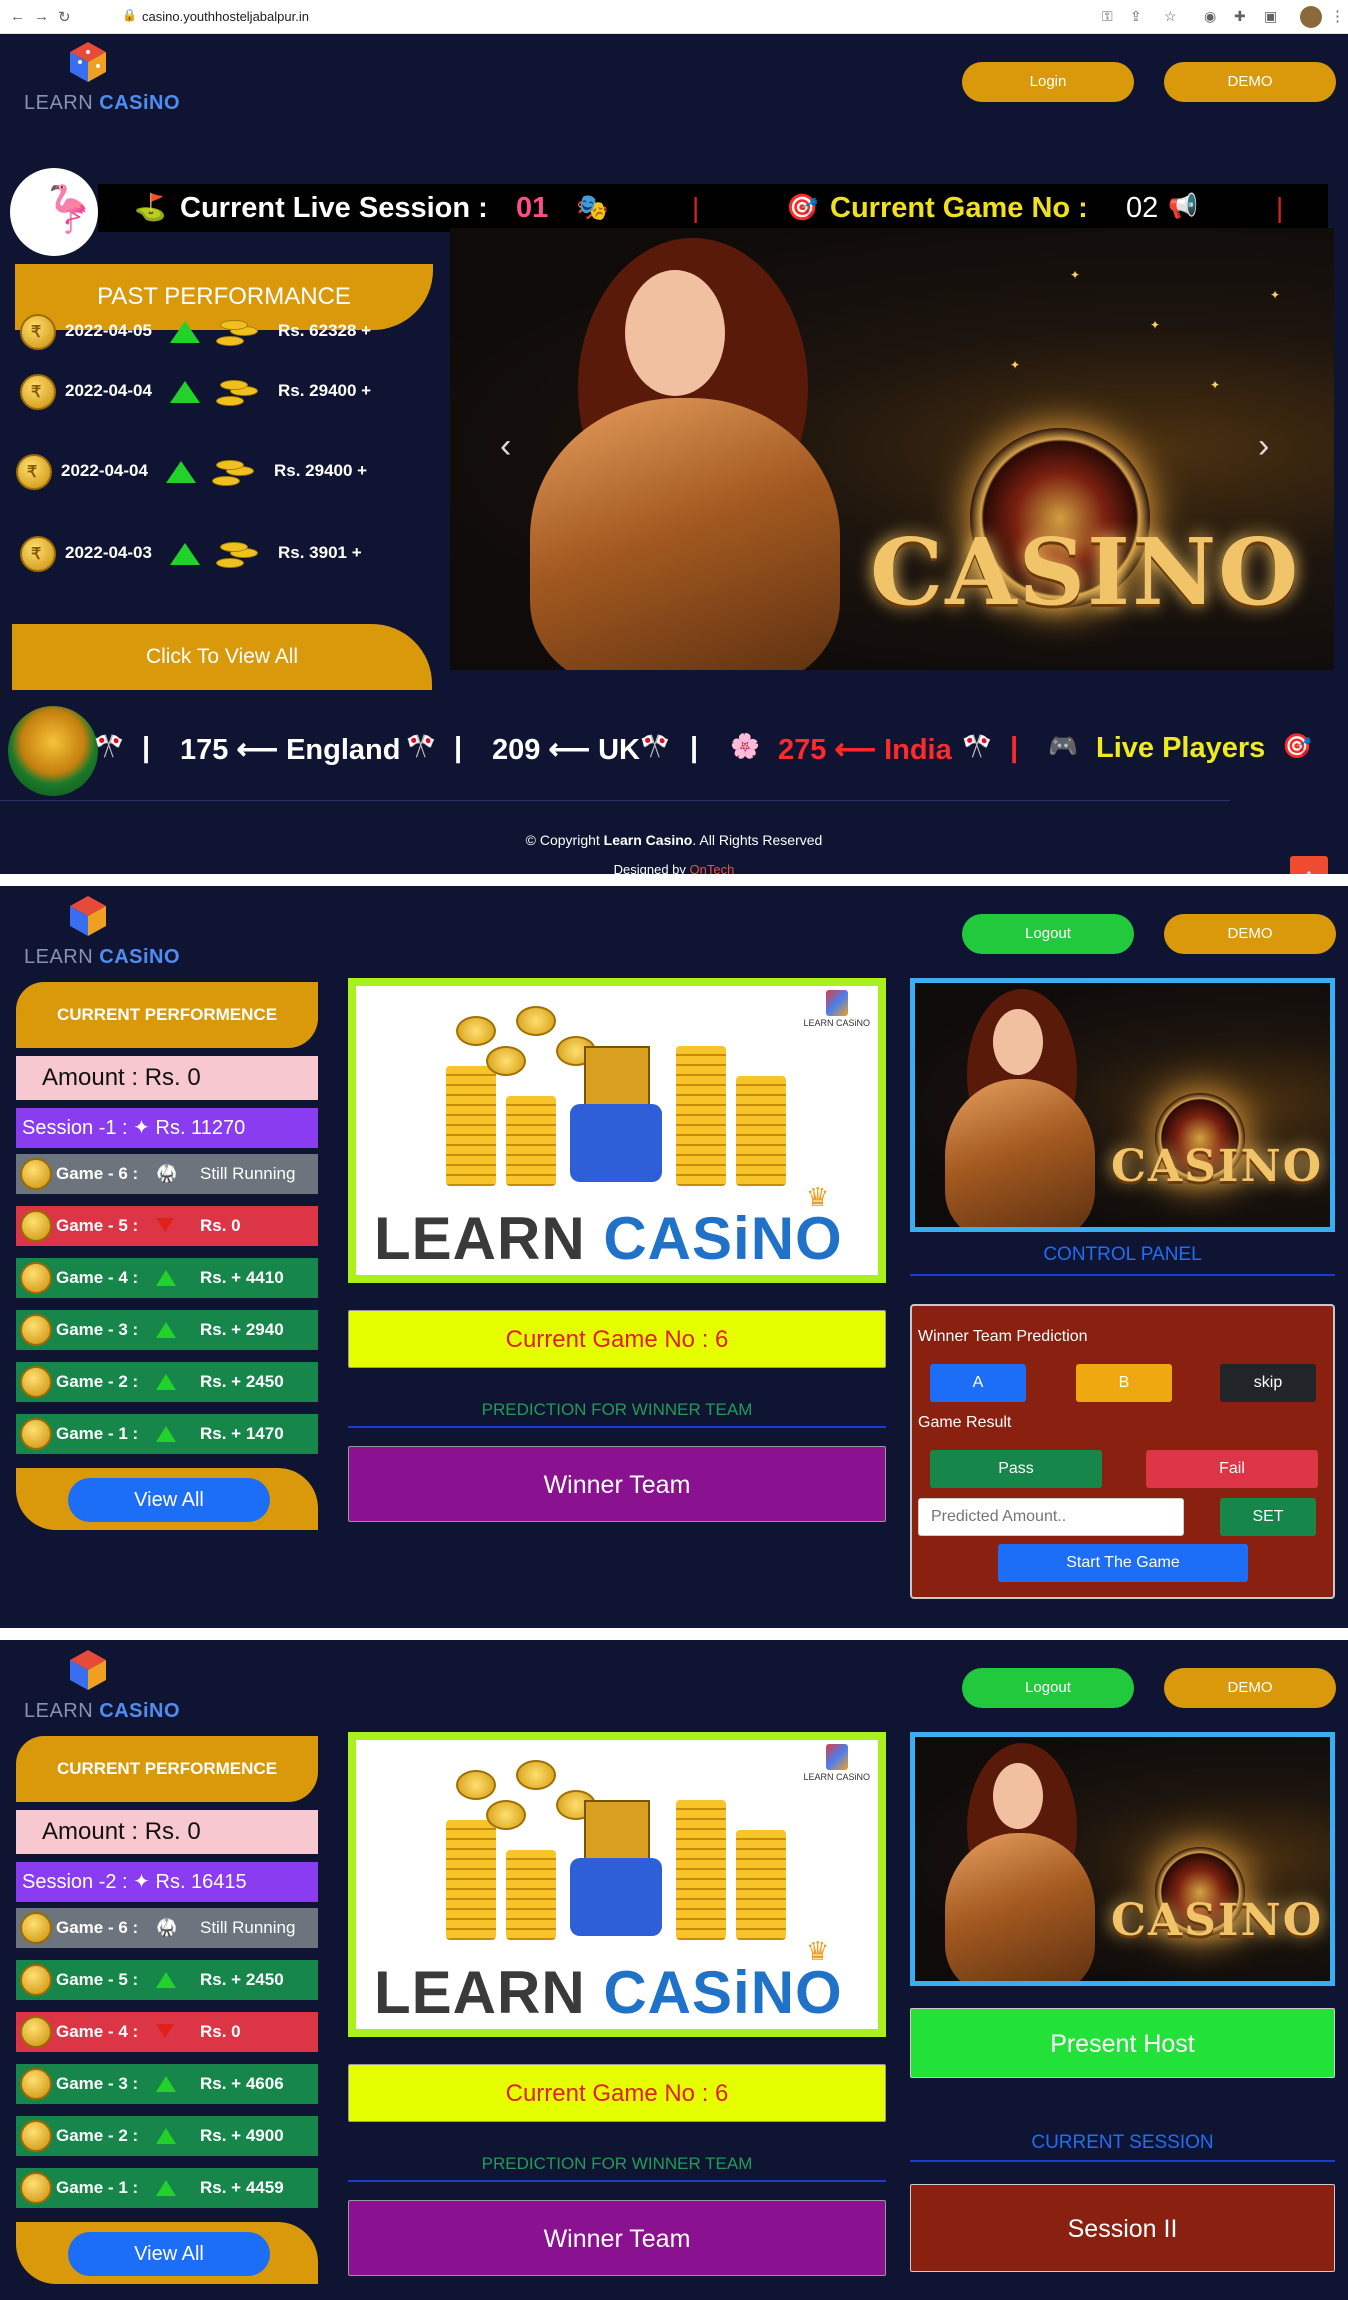 This screenshot has height=2300, width=1348. I want to click on session-label: Current Live Session :, so click(334, 208).